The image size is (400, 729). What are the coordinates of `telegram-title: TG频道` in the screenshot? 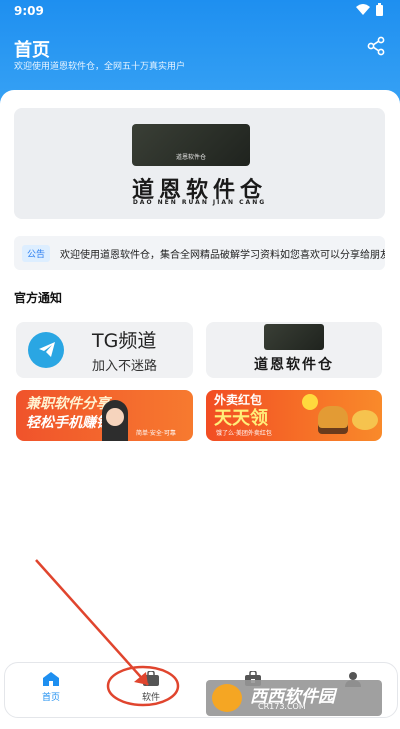 It's located at (124, 341).